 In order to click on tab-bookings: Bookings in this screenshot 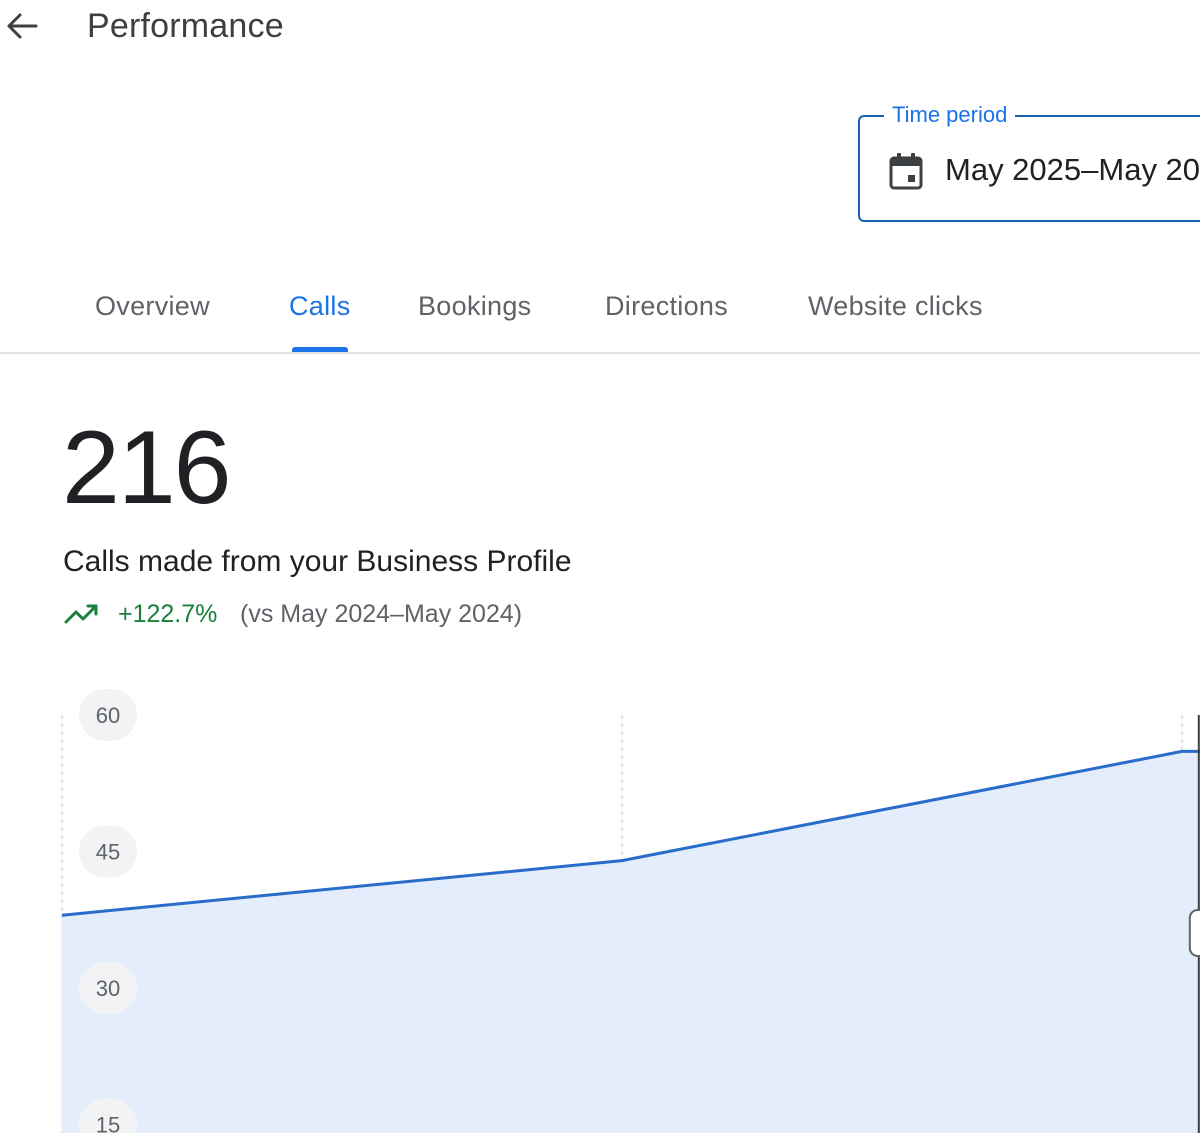, I will do `click(474, 306)`.